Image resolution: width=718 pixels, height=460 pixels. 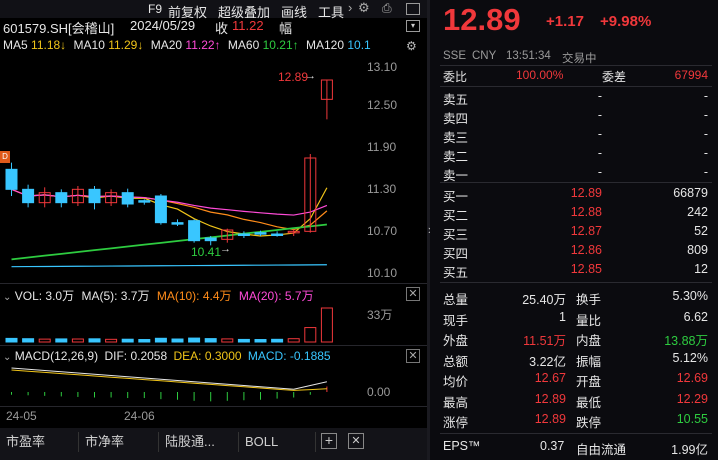 What do you see at coordinates (574, 400) in the screenshot?
I see `stats-row: 最高 12.89 最低 12.29` at bounding box center [574, 400].